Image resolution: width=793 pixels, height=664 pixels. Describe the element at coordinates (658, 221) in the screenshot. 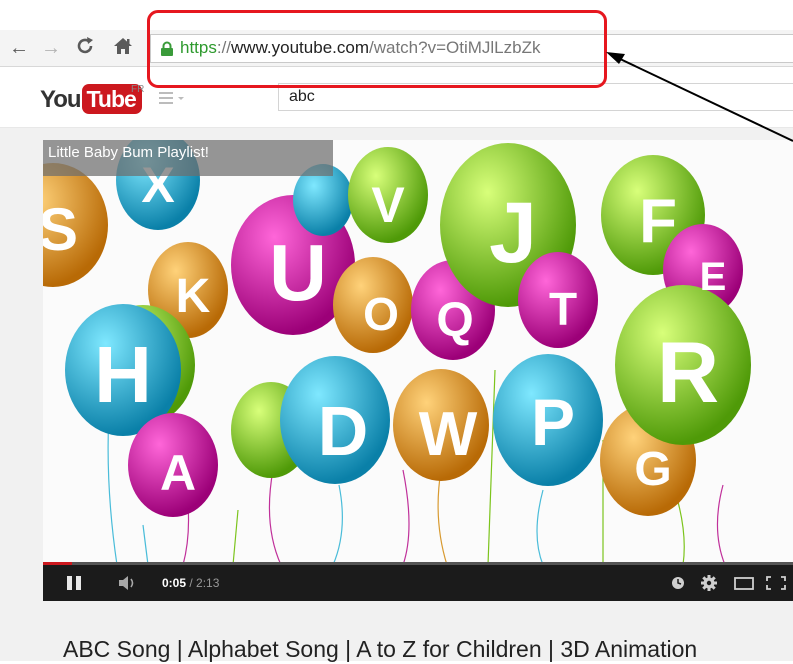

I see `svg-text: F` at that location.